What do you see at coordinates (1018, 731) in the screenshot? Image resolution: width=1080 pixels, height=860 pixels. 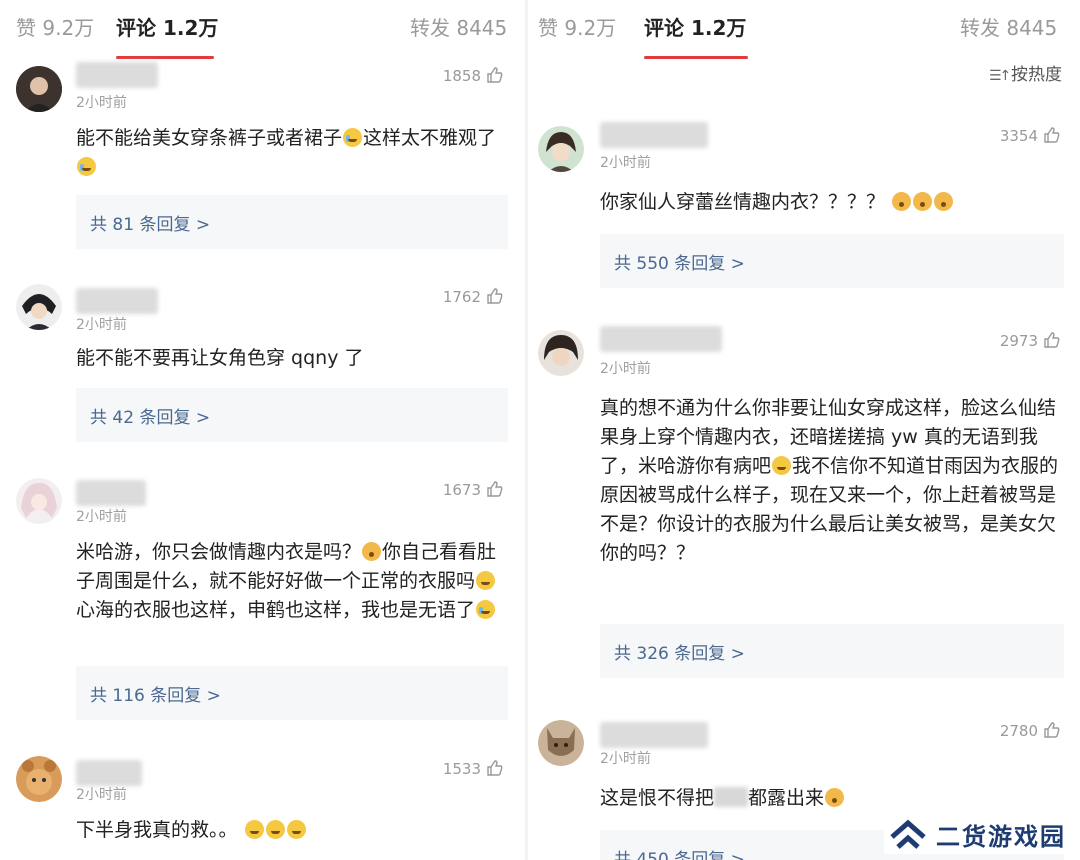 I see `like-count: 2780` at bounding box center [1018, 731].